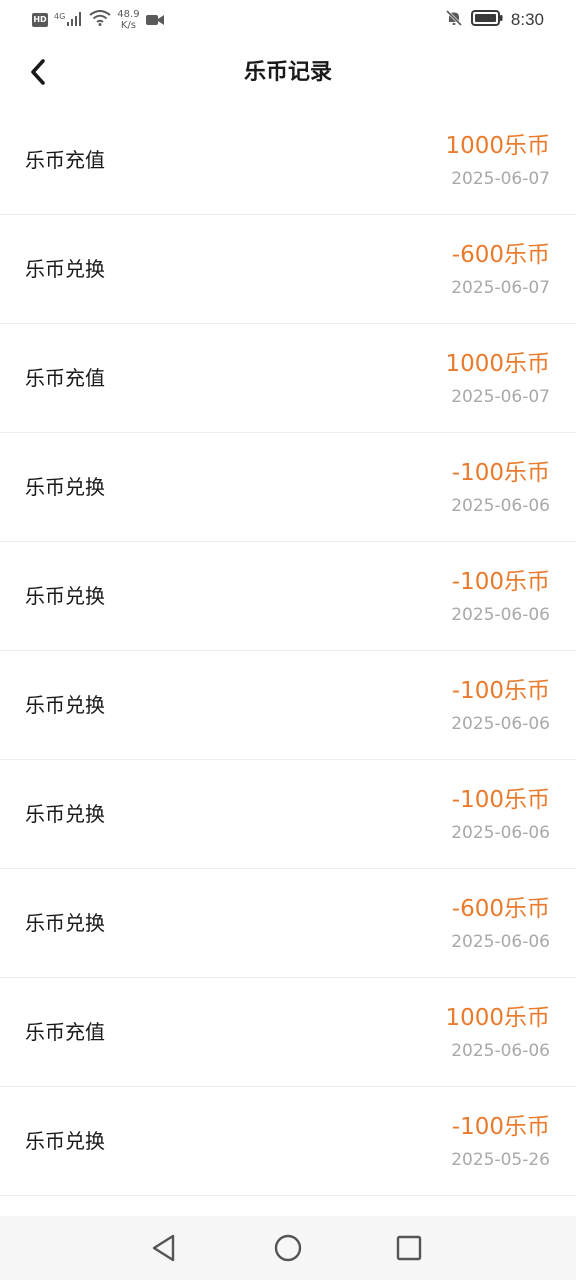 The image size is (576, 1280). What do you see at coordinates (288, 269) in the screenshot?
I see `list-item: 乐币兑换 -600乐币 2025-06-07` at bounding box center [288, 269].